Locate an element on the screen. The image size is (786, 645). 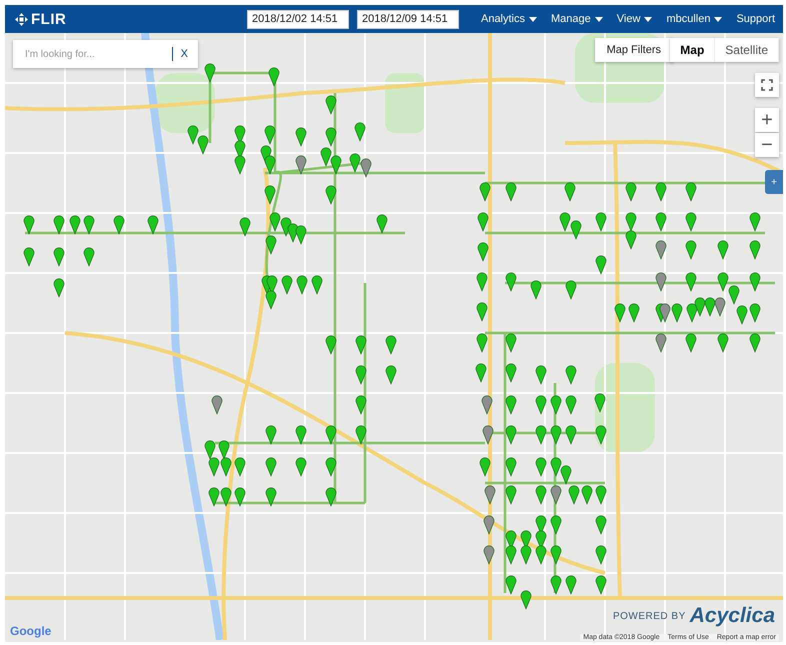
nav-menu: mbcullen is located at coordinates (694, 19).